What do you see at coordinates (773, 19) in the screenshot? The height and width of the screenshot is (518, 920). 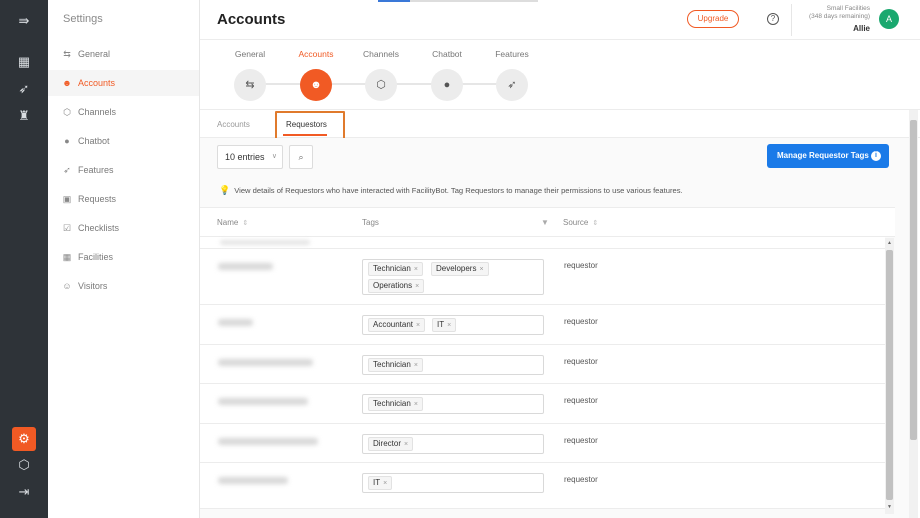 I see `help-icon: ?` at bounding box center [773, 19].